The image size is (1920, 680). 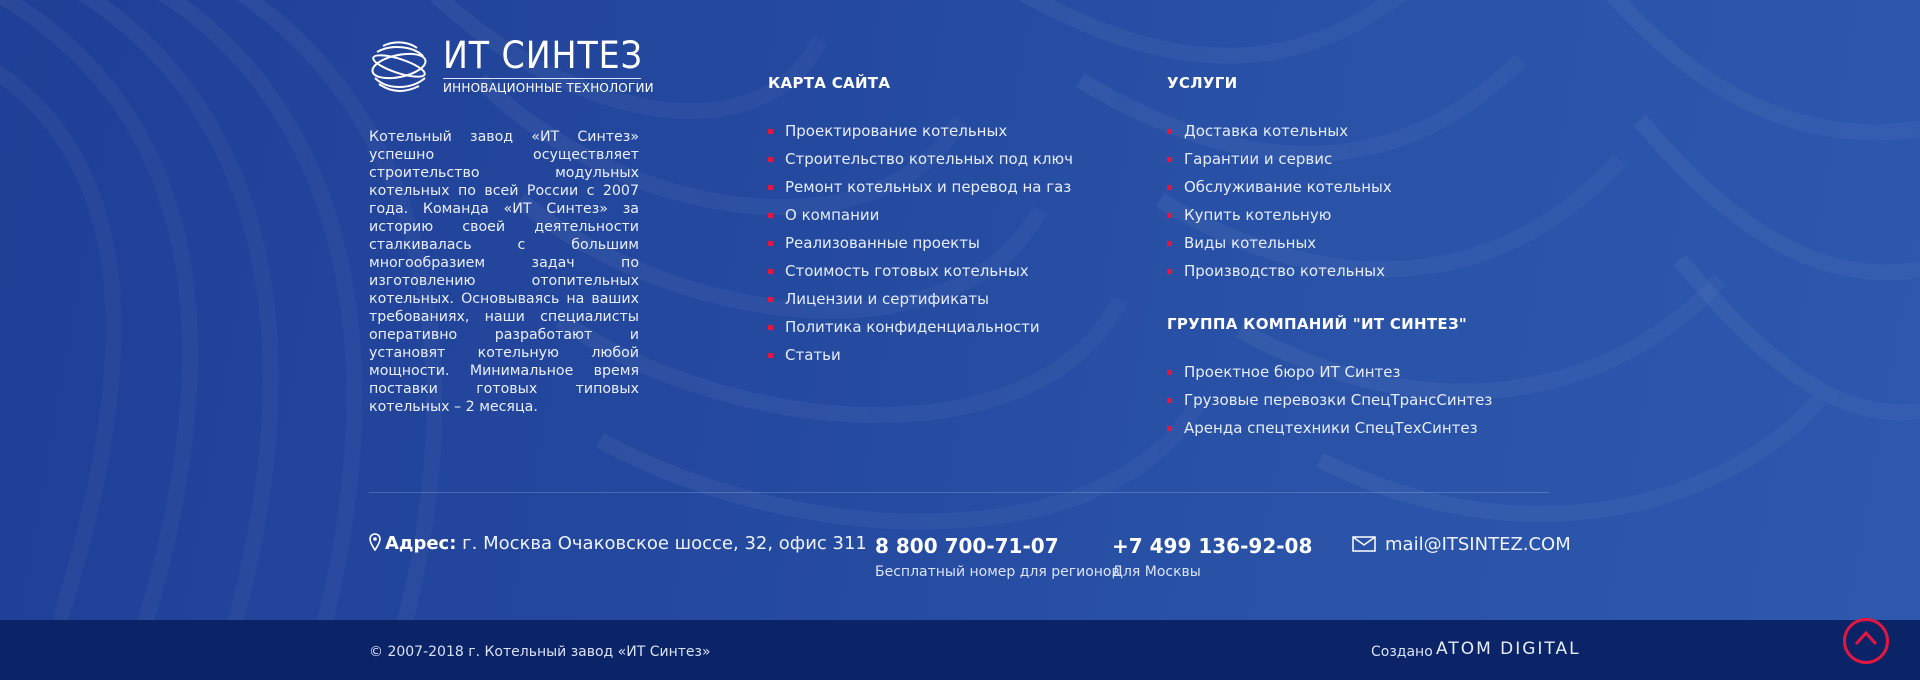 I want to click on contacts-divider, so click(x=959, y=492).